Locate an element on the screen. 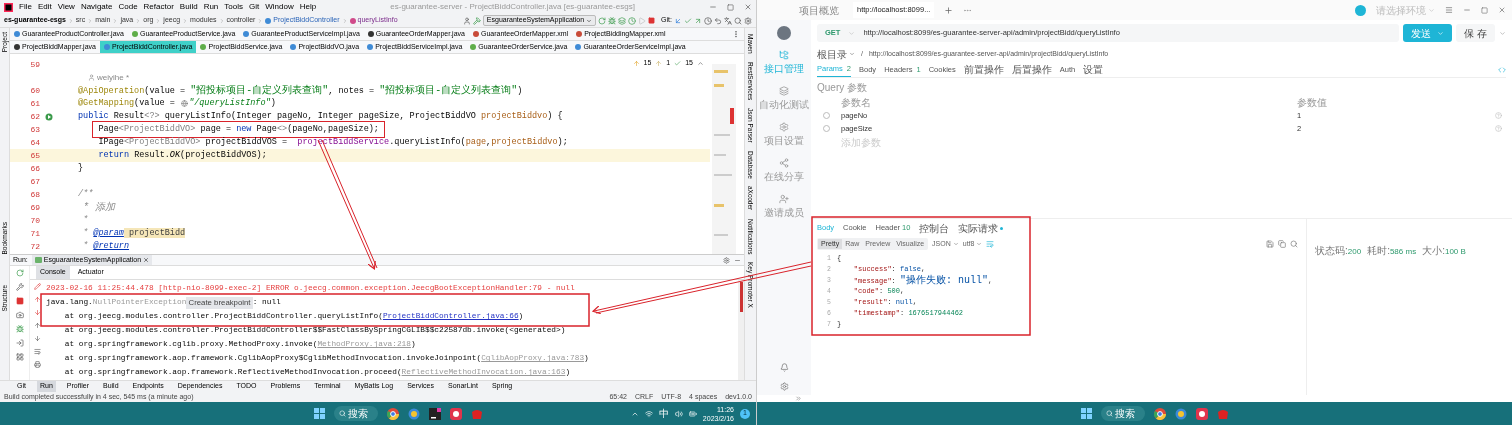  code-line: } is located at coordinates (81, 168).